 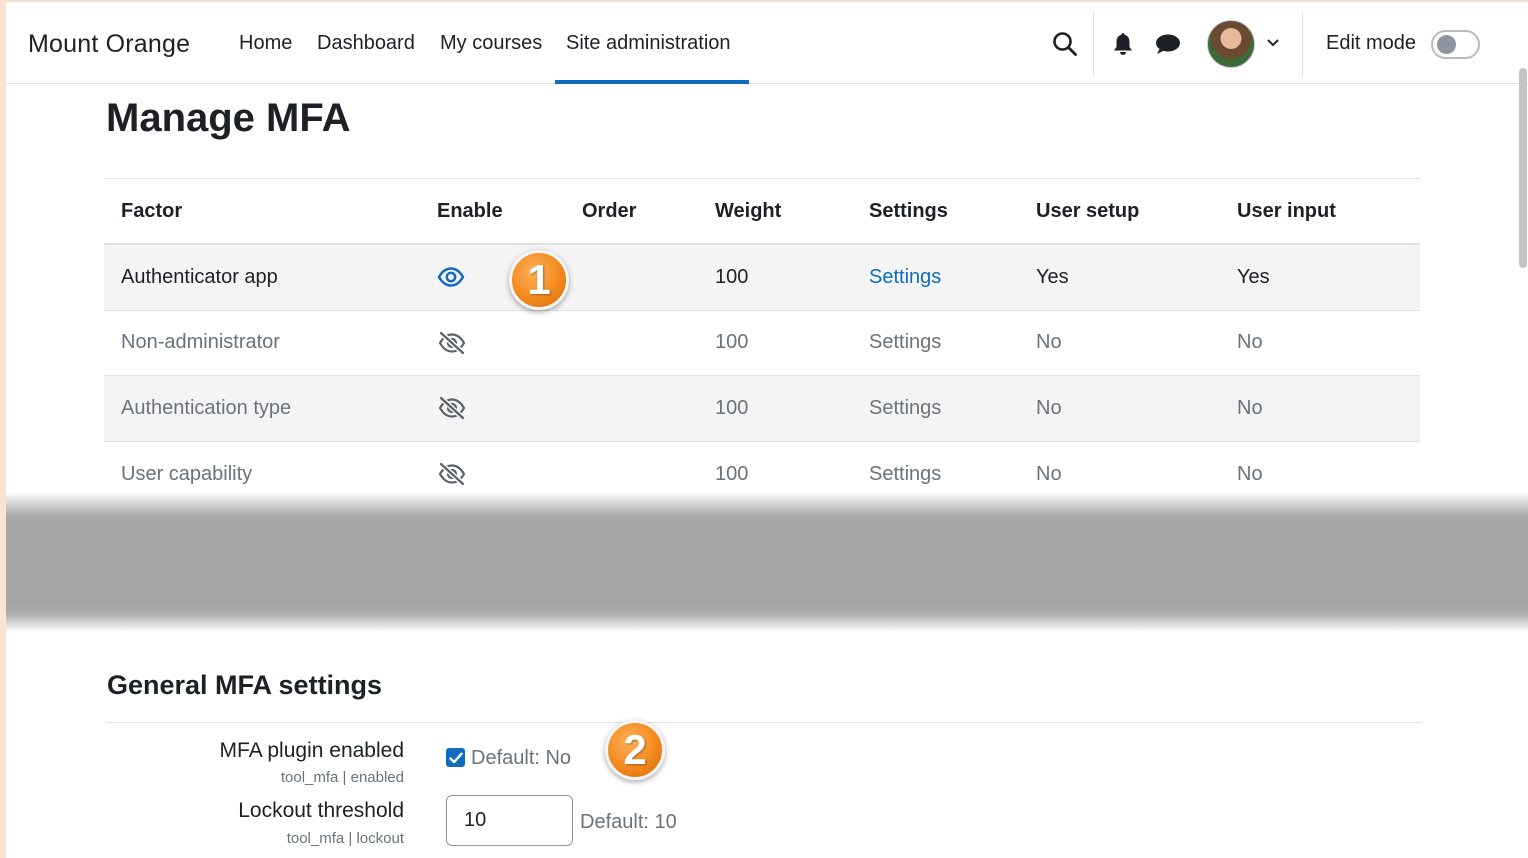 I want to click on bell-icon, so click(x=1123, y=44).